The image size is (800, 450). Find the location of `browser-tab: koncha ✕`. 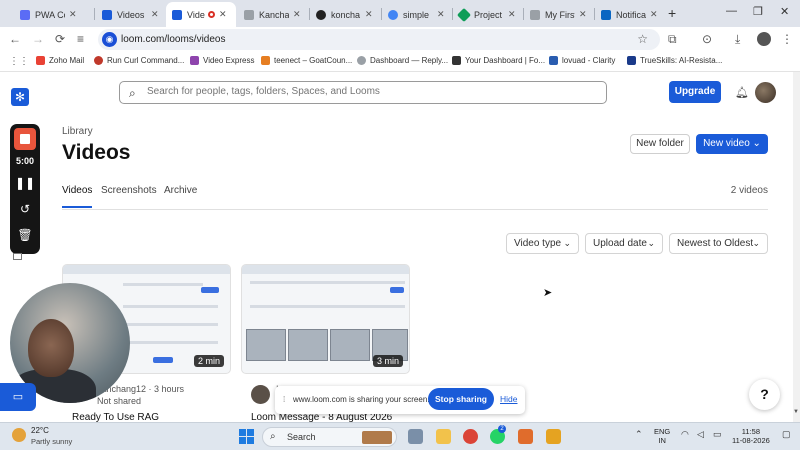

browser-tab: koncha ✕ is located at coordinates (345, 14).